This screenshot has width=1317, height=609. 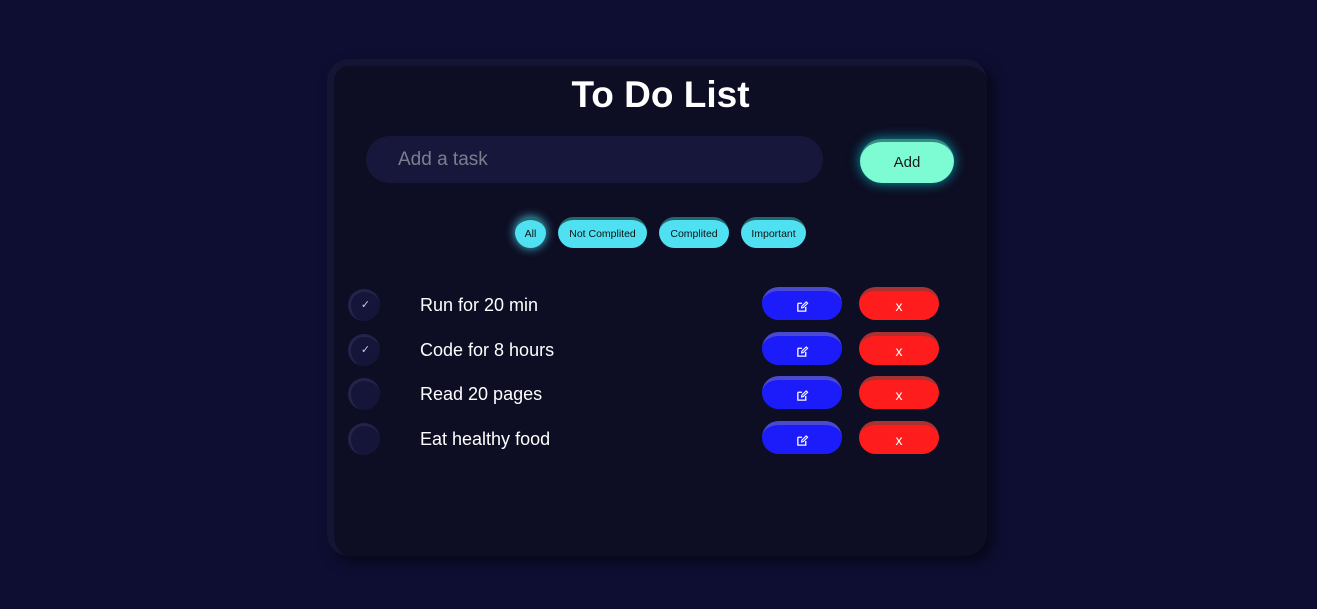 I want to click on filter-all: All, so click(x=530, y=232).